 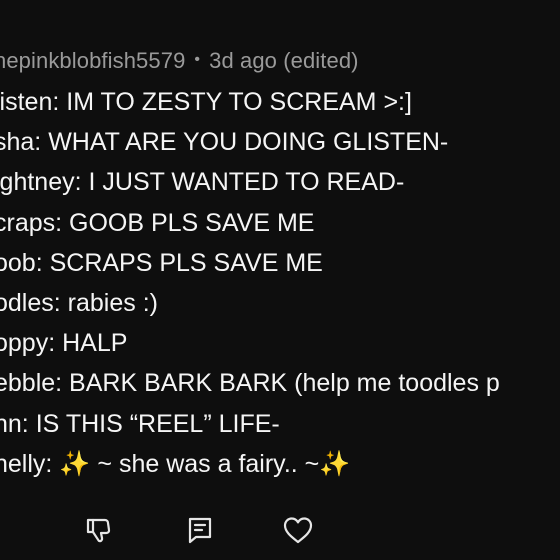 I want to click on dislike-button, so click(x=98, y=530).